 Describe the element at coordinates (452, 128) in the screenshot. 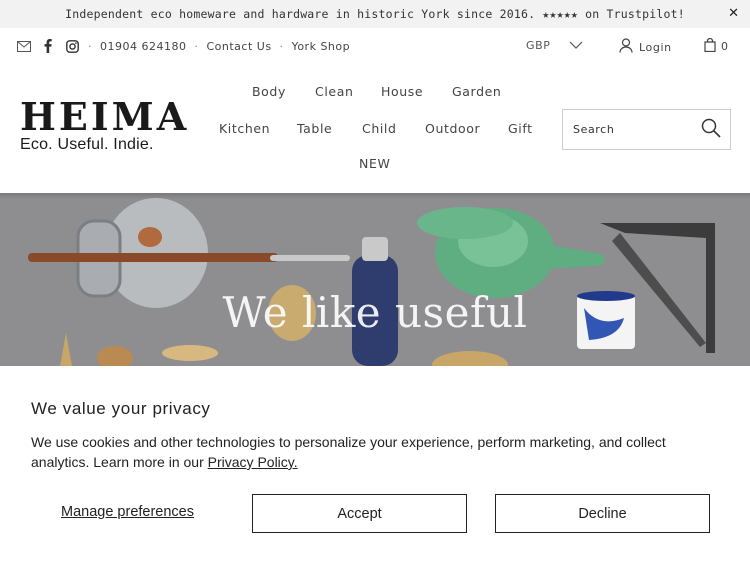

I see `nav-item-outdoor: Outdoor` at that location.